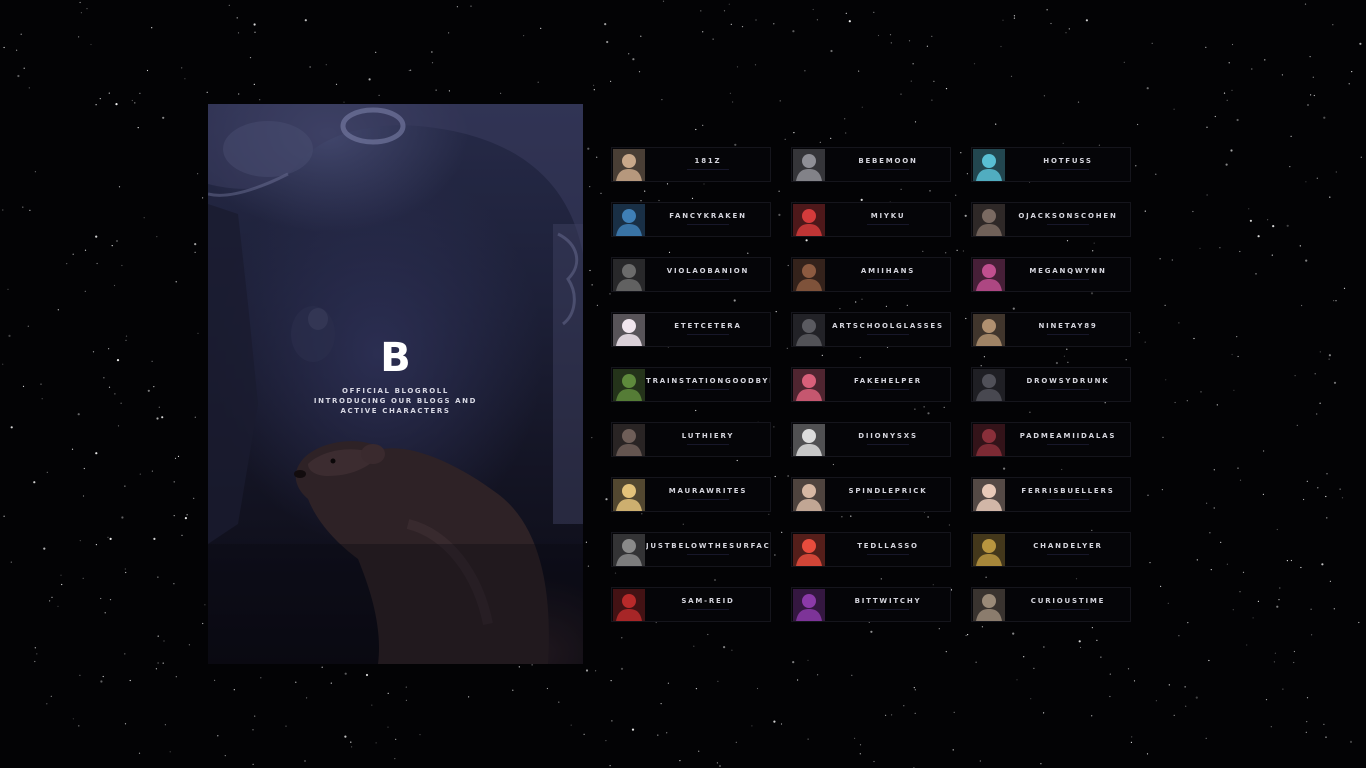  I want to click on blog-card-curioustime: CURIOUSTIME, so click(1051, 604).